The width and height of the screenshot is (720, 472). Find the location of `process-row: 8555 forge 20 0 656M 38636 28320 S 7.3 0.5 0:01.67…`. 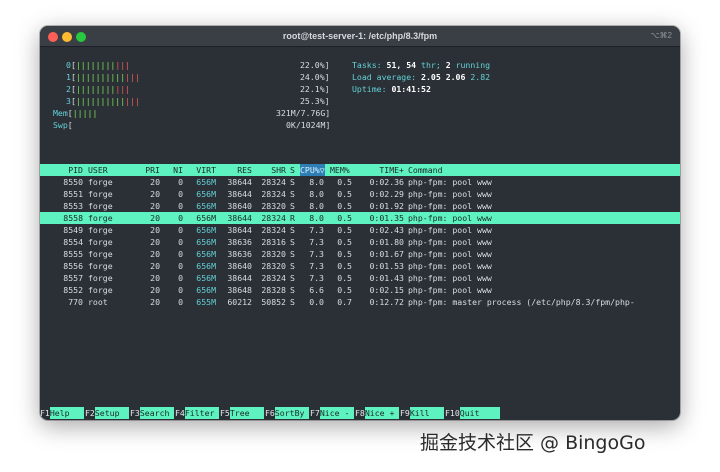

process-row: 8555 forge 20 0 656M 38636 28320 S 7.3 0.5 0:01.67… is located at coordinates (360, 254).